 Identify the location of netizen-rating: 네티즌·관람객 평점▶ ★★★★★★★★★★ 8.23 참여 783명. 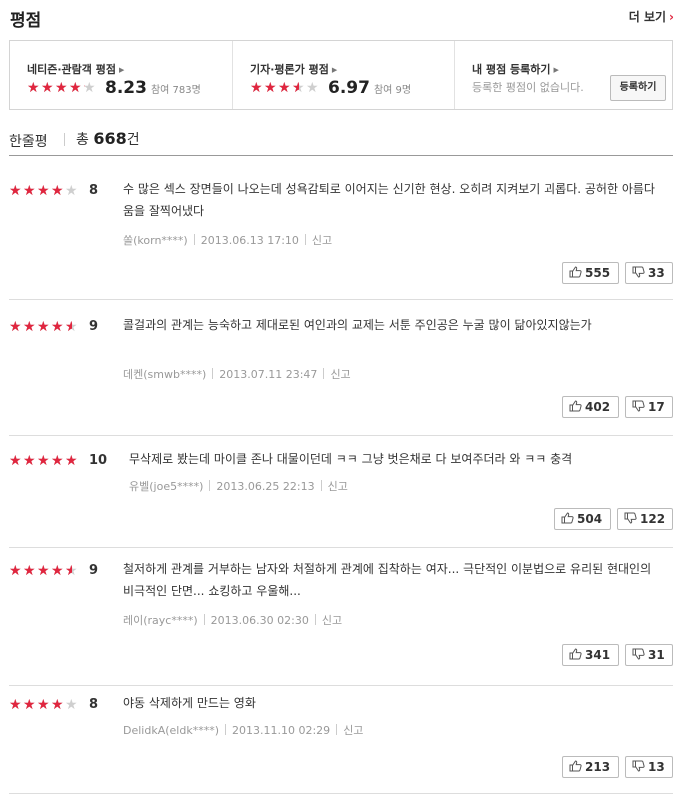
(121, 75).